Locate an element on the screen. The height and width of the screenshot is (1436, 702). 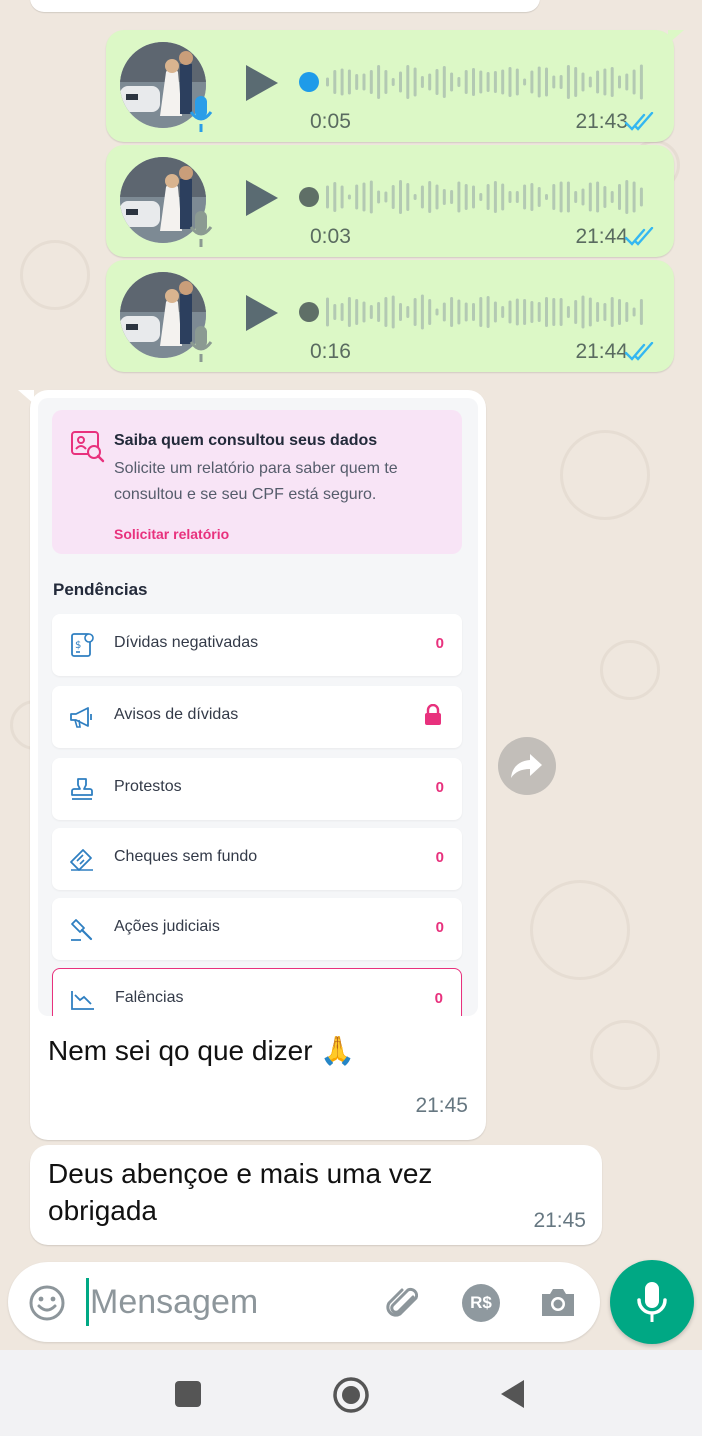
voice-message: 0:03 21:44 is located at coordinates (390, 201).